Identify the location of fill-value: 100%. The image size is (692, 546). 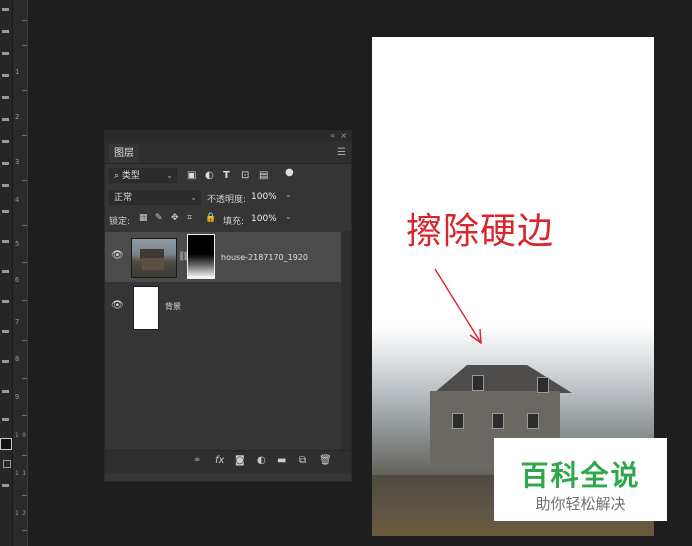
(264, 219).